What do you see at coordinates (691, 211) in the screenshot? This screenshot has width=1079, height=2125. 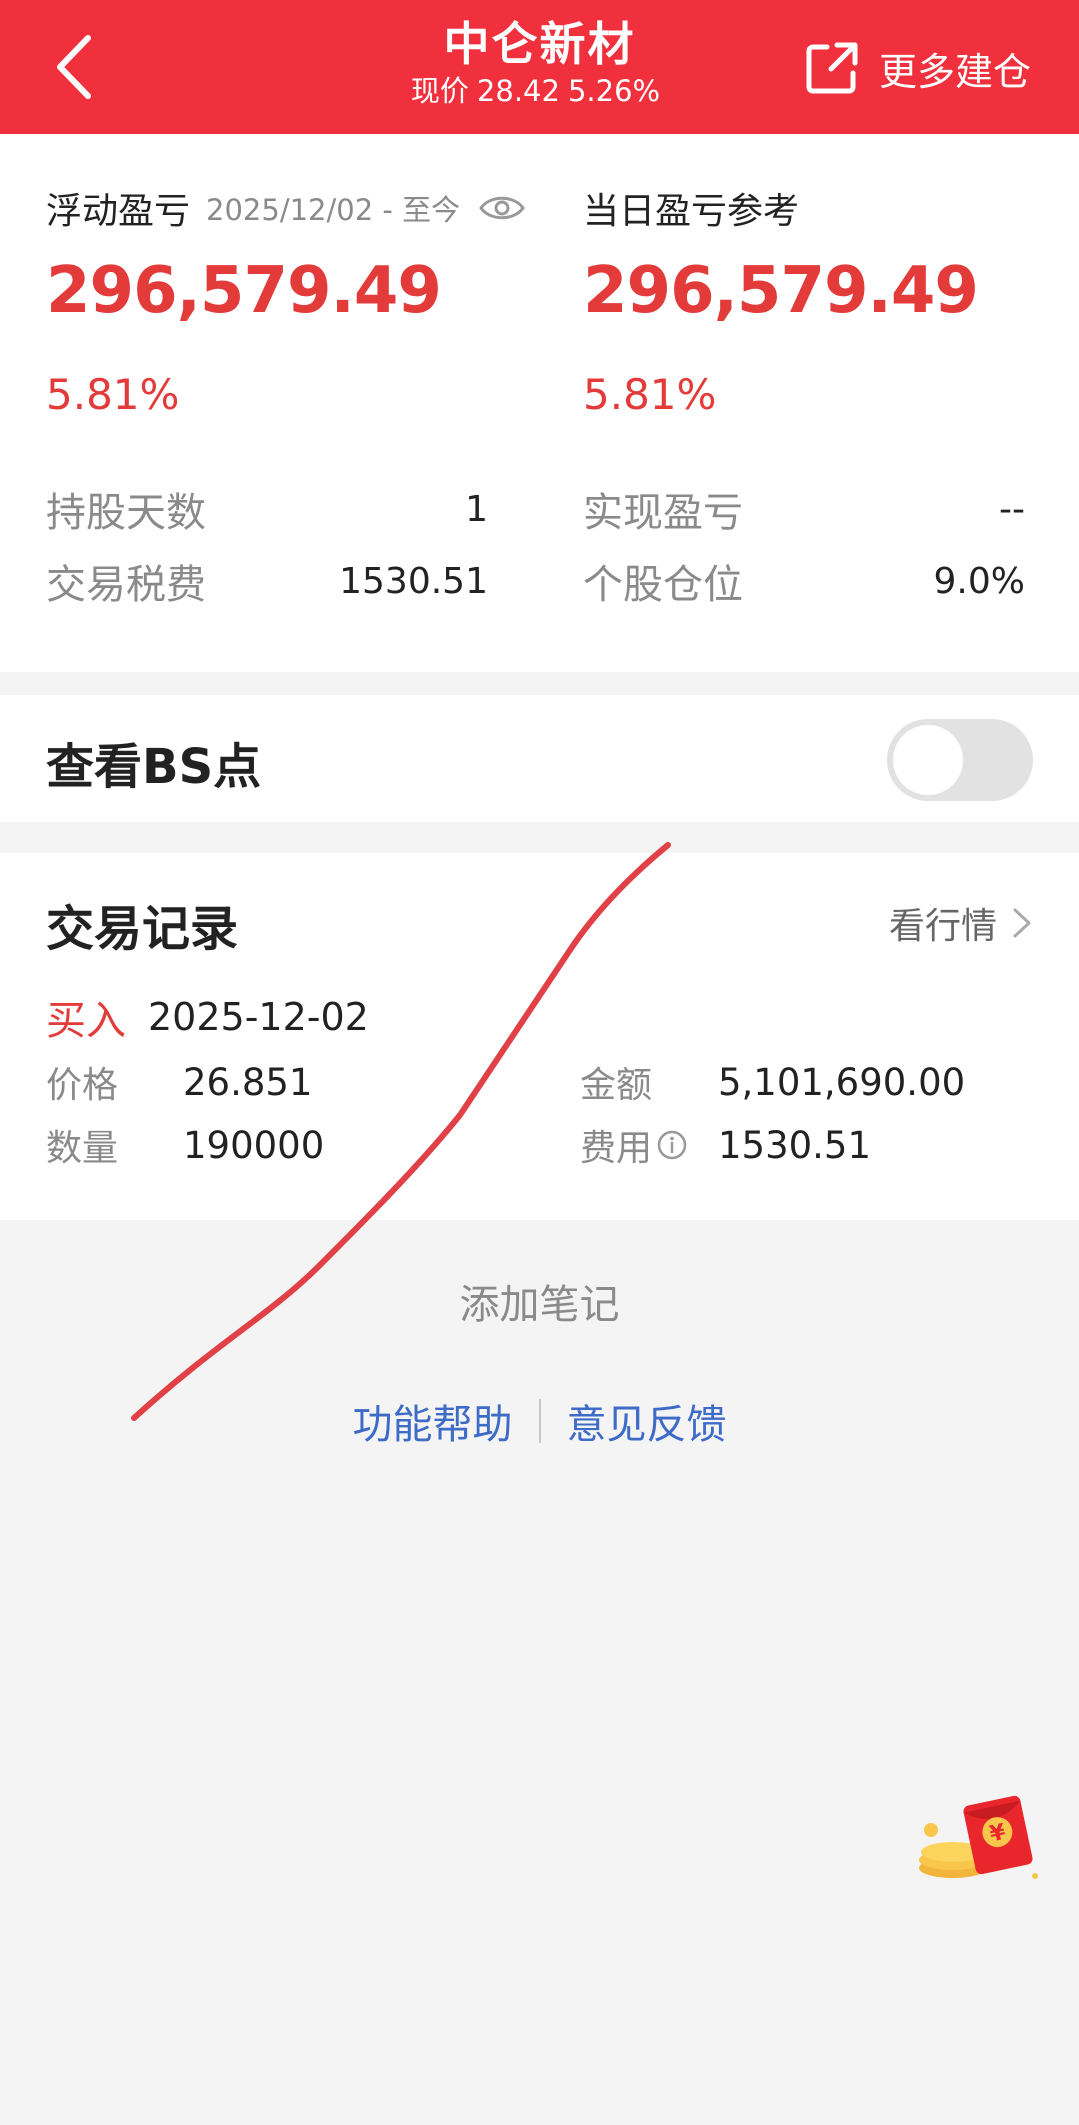 I see `daily-profit-label: 当日盈亏参考` at bounding box center [691, 211].